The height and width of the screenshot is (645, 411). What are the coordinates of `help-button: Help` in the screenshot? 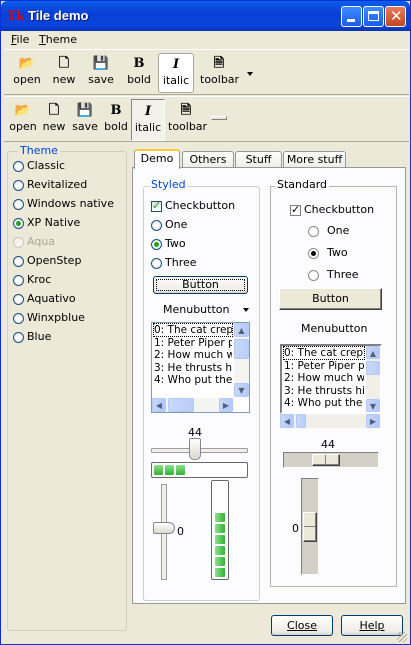 It's located at (372, 625).